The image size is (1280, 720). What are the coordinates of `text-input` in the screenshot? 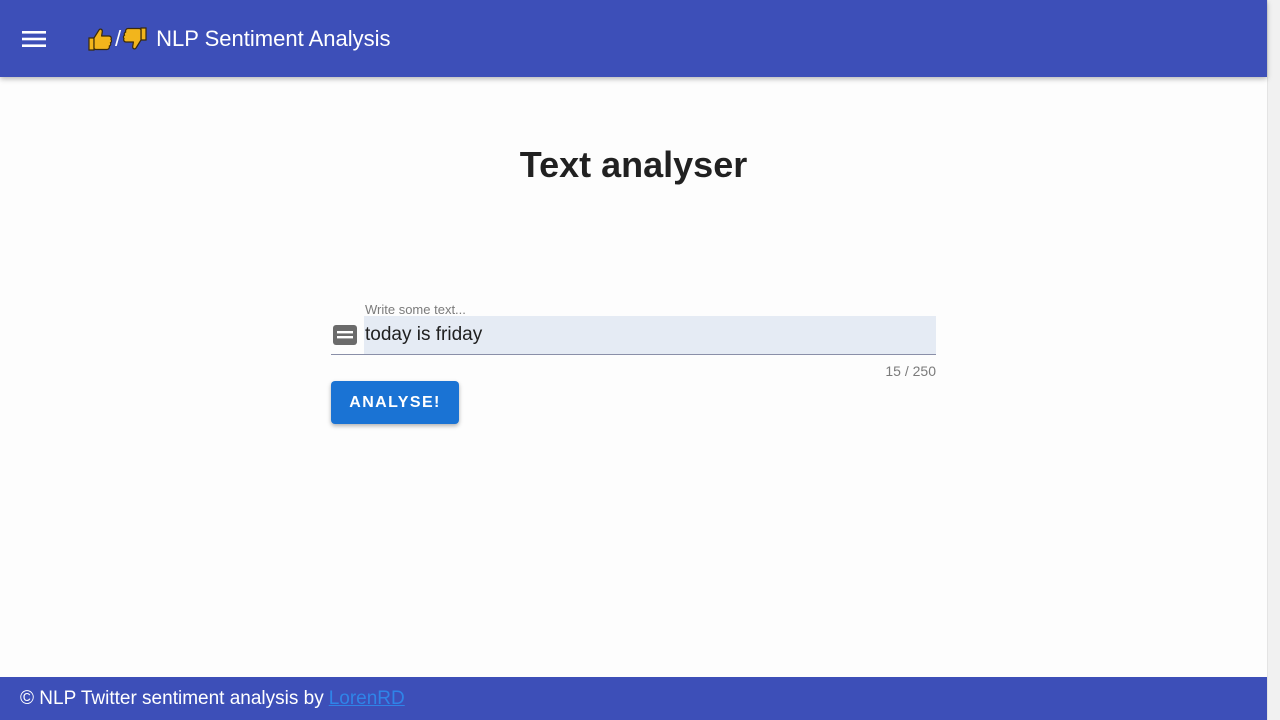 It's located at (650, 335).